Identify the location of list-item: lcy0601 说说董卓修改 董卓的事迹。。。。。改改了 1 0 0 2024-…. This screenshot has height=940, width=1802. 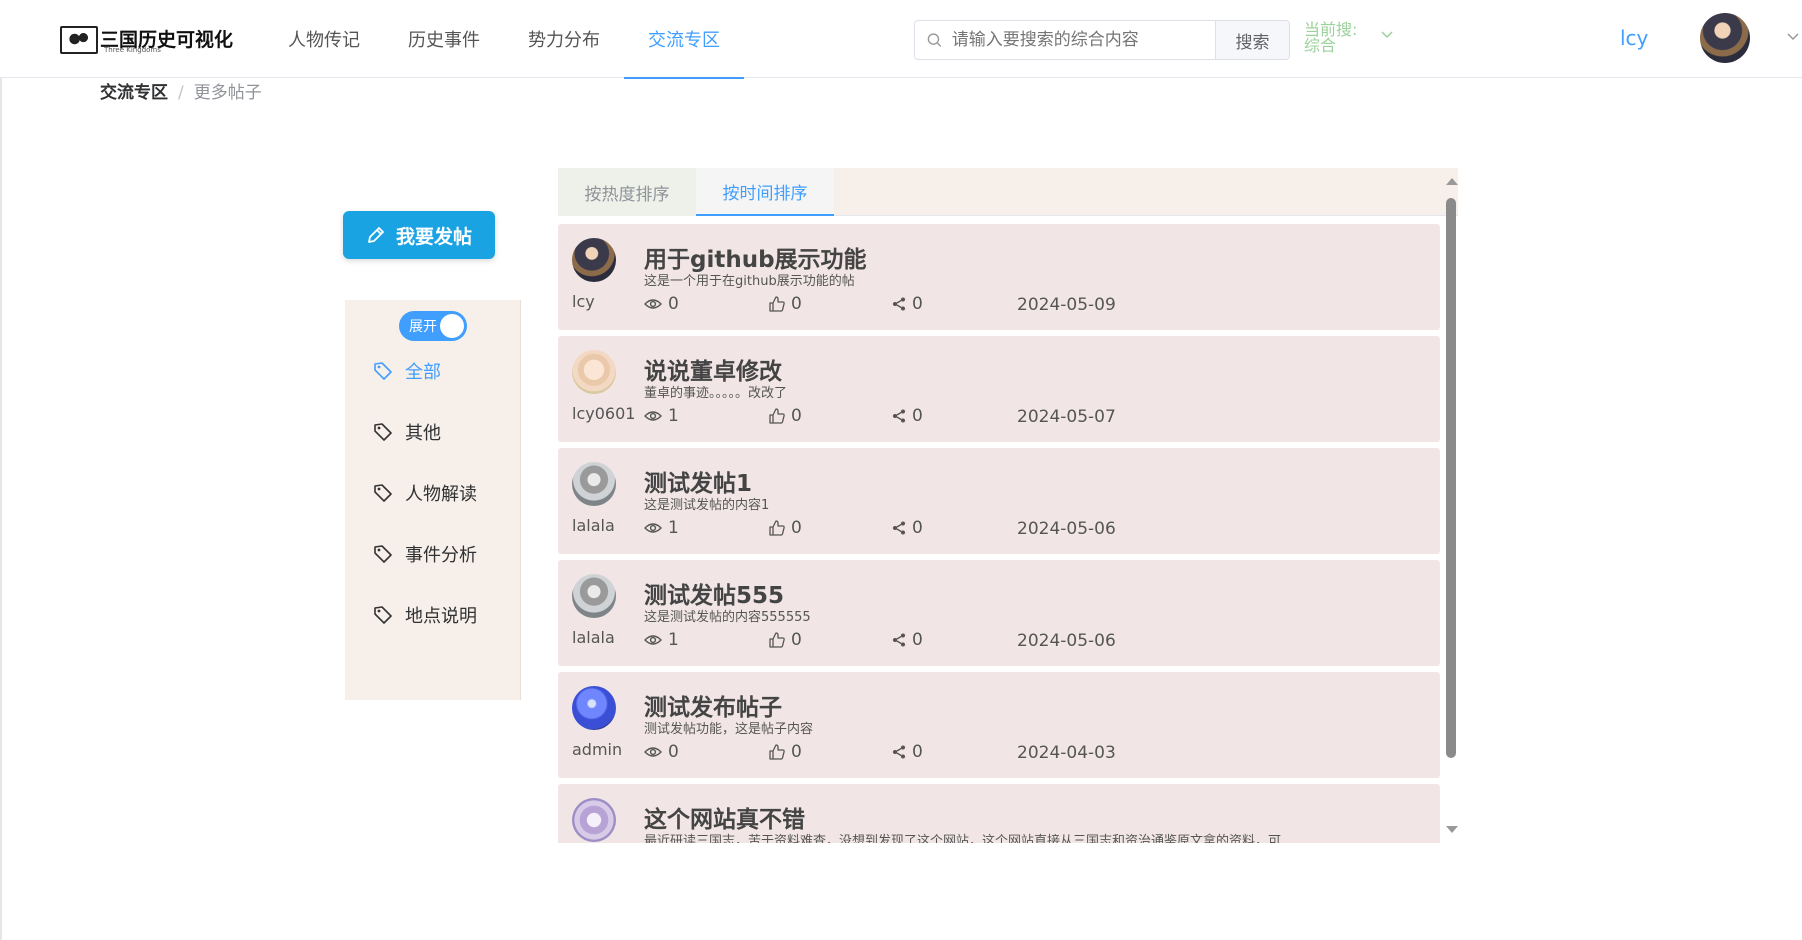
(999, 389).